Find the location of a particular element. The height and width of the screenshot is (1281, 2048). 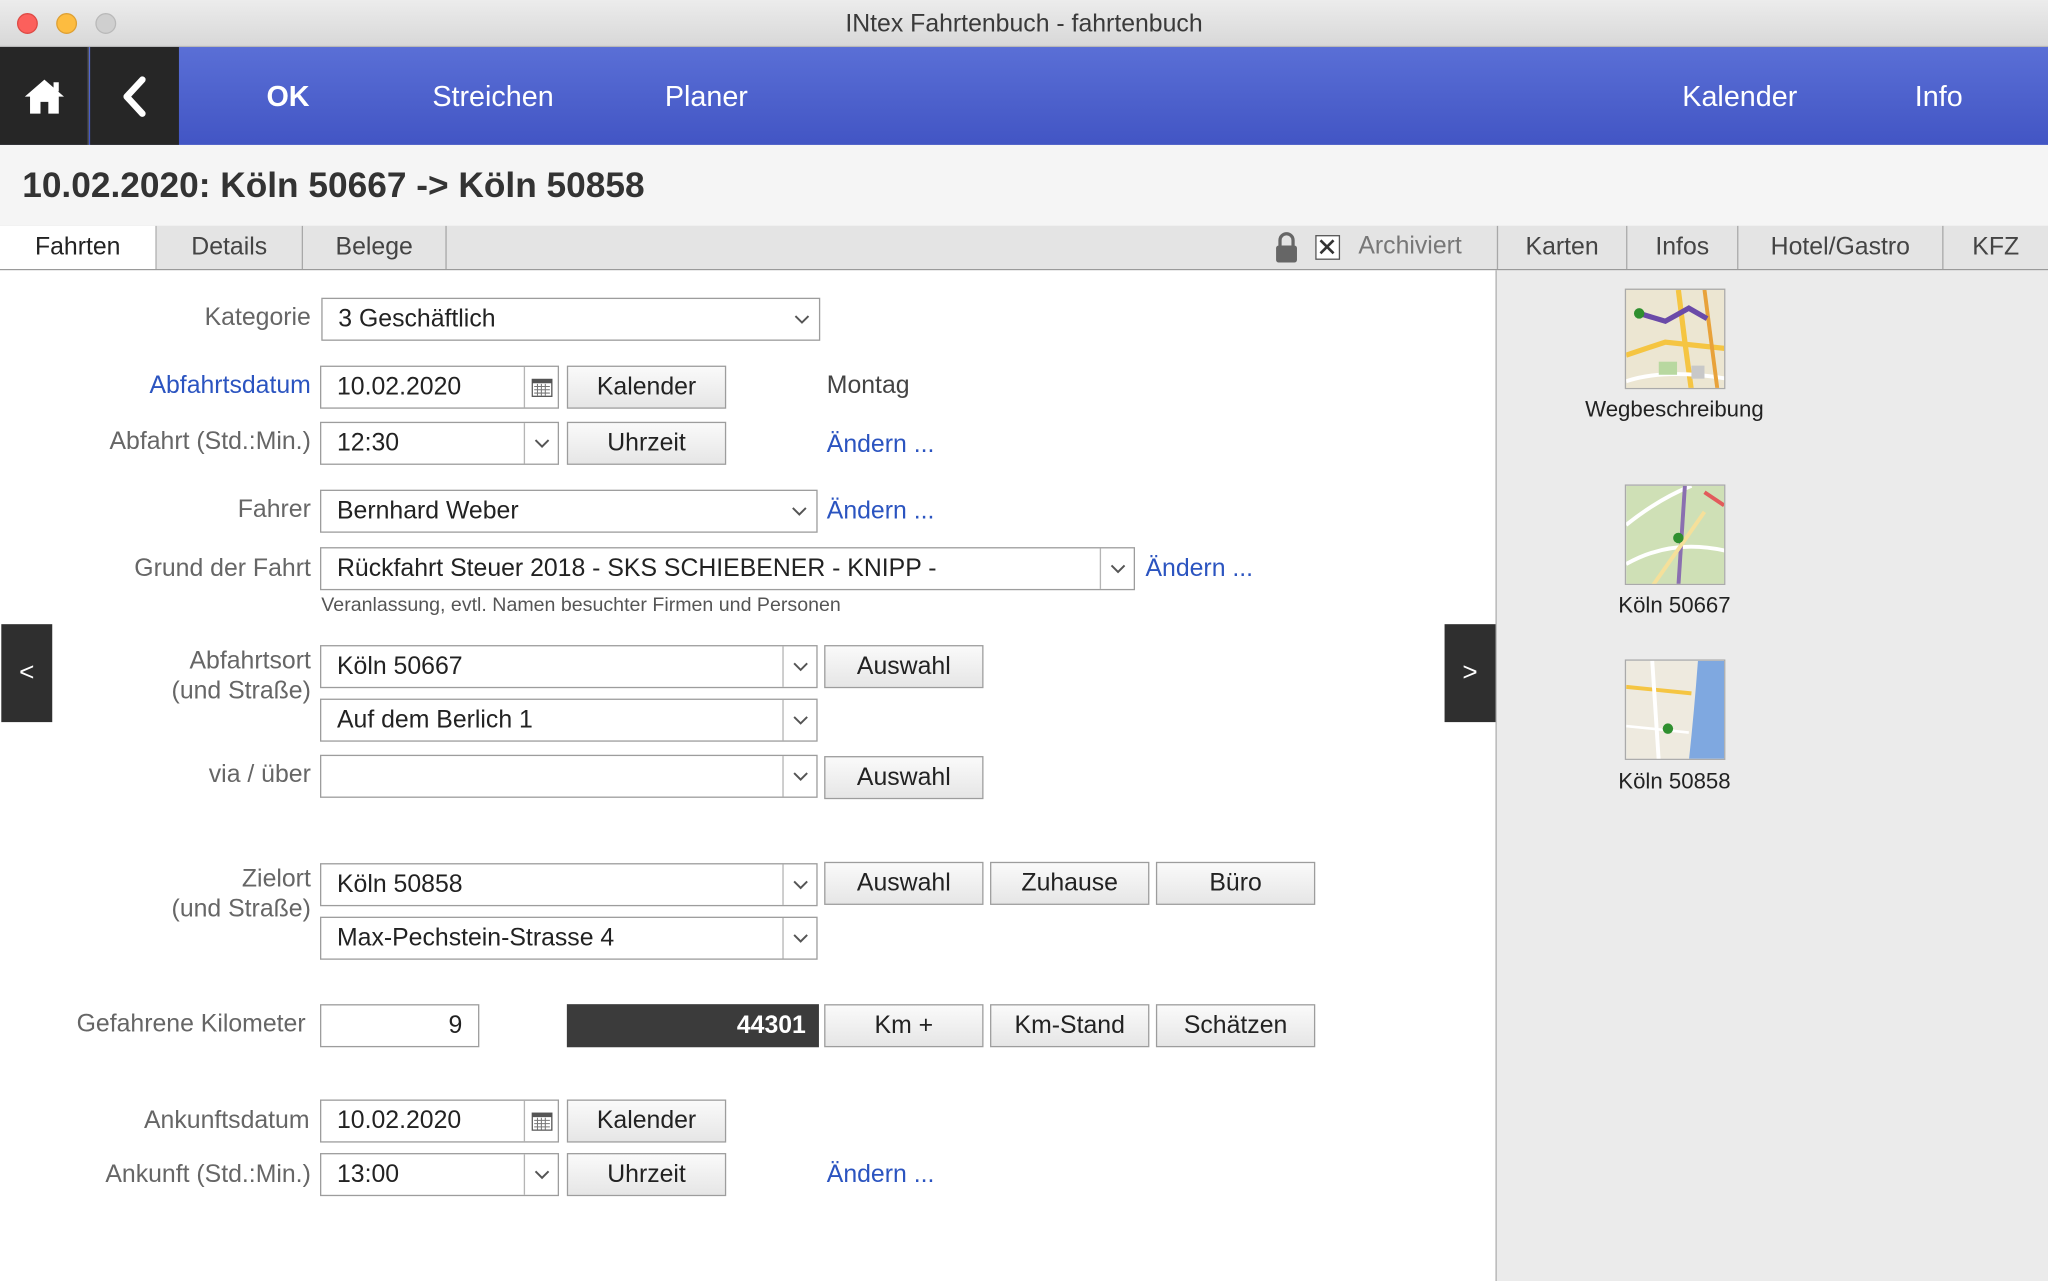

map-destination-icon is located at coordinates (1675, 709).